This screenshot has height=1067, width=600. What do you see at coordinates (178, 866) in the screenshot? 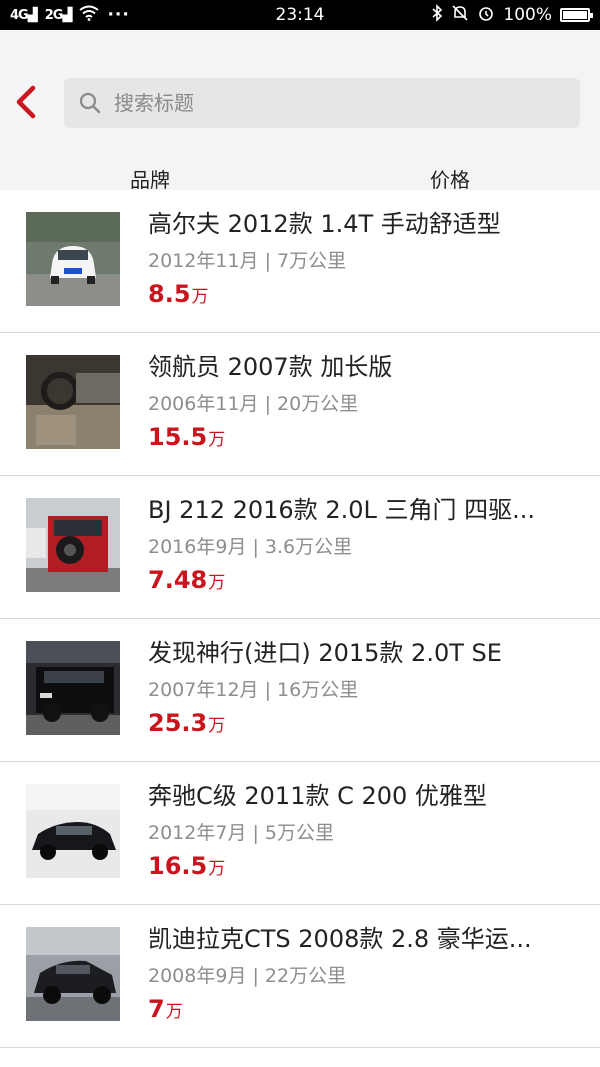
I see `price-value: 16.5` at bounding box center [178, 866].